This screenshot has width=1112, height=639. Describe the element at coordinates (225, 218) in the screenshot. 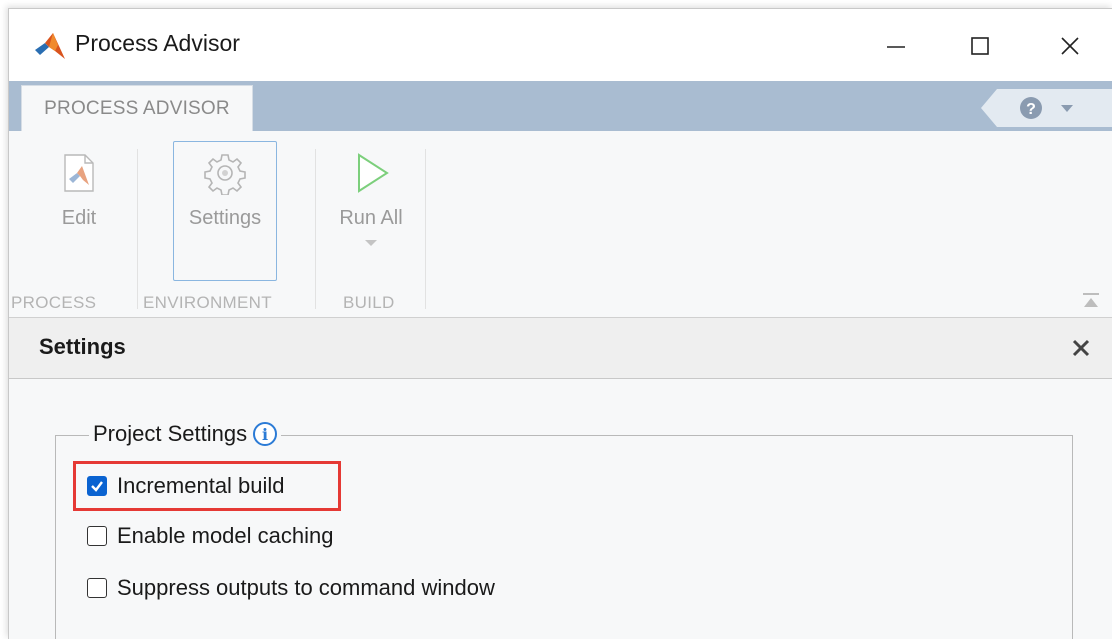

I see `settings-label: Settings` at that location.